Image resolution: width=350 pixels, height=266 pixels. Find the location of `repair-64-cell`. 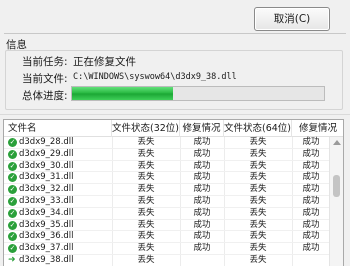

repair-64-cell is located at coordinates (311, 260).